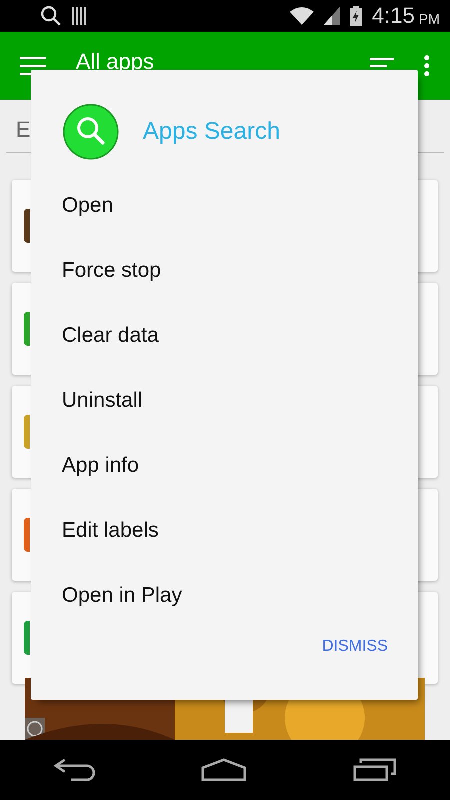 This screenshot has height=800, width=450. What do you see at coordinates (80, 16) in the screenshot?
I see `barcode-icon` at bounding box center [80, 16].